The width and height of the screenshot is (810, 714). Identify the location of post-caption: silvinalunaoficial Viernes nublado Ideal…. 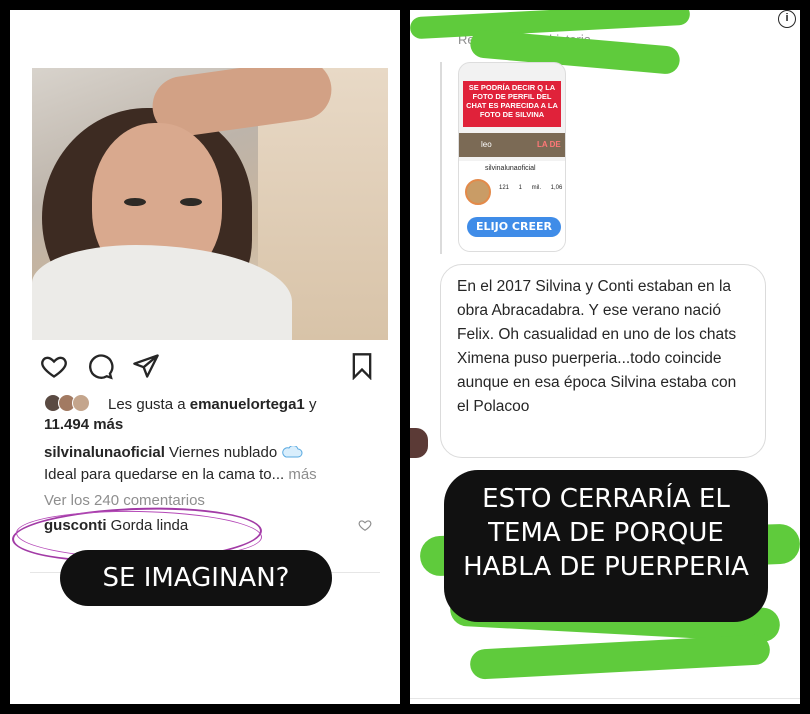
(214, 464).